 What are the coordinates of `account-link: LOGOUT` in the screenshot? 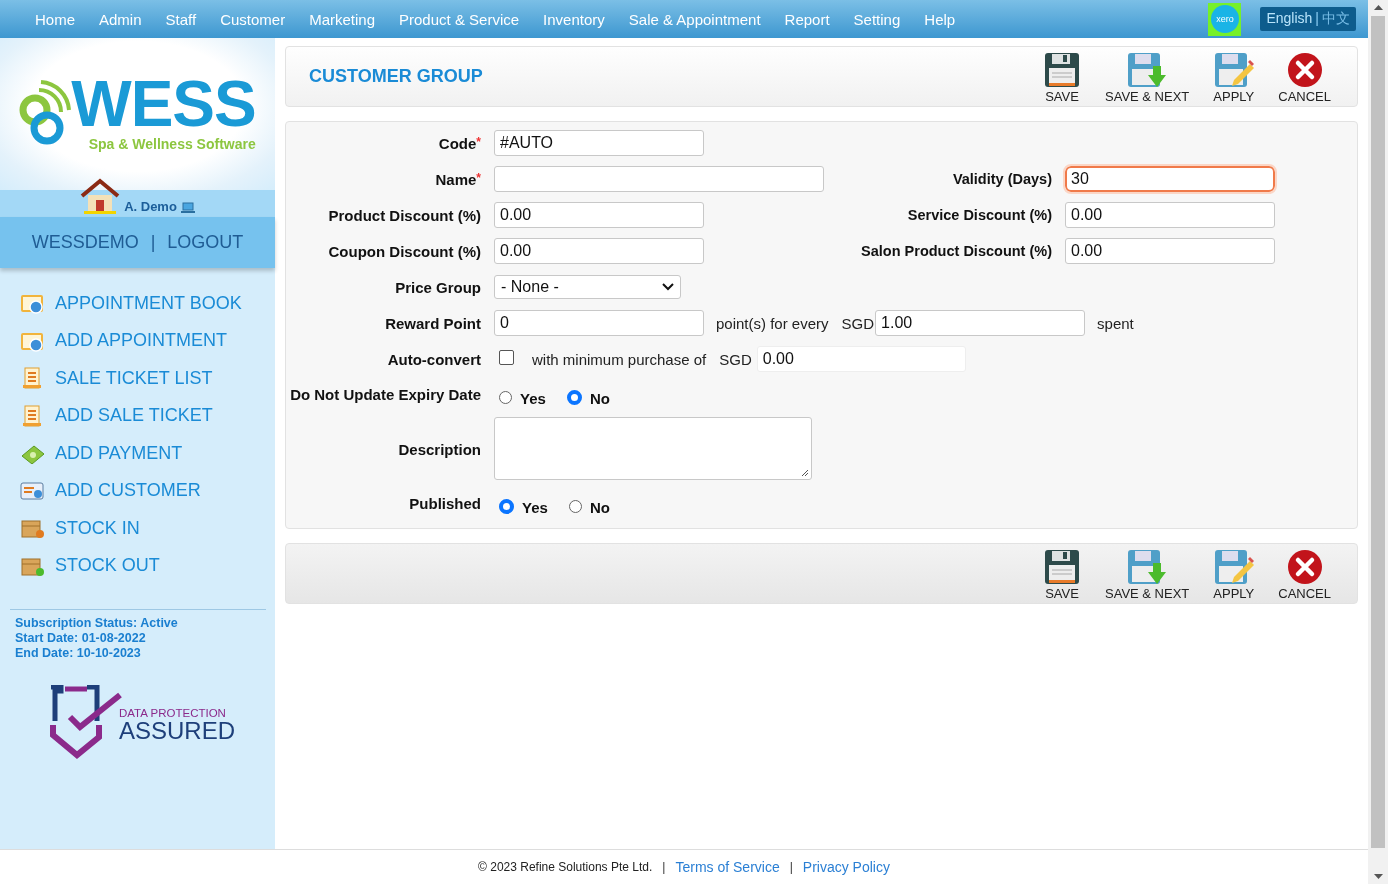 It's located at (205, 242).